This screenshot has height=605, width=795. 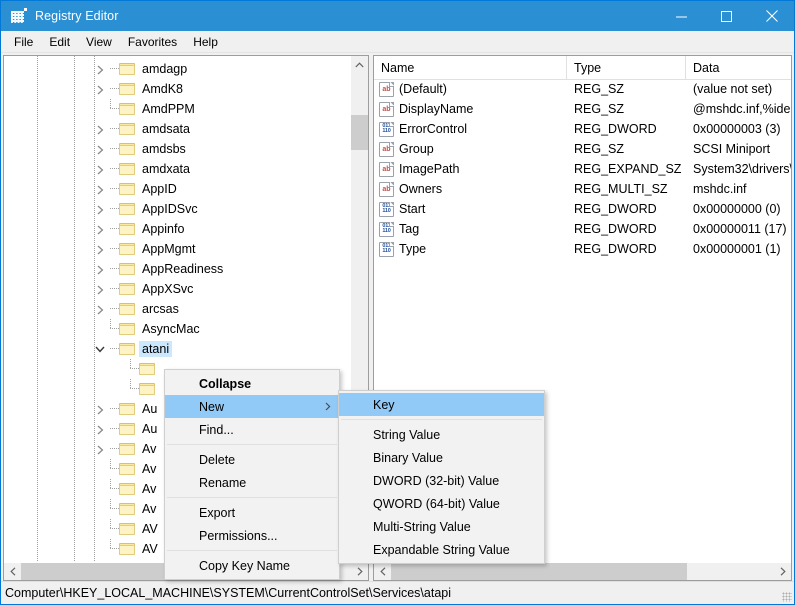 What do you see at coordinates (186, 249) in the screenshot?
I see `tree-item: AppMgmt` at bounding box center [186, 249].